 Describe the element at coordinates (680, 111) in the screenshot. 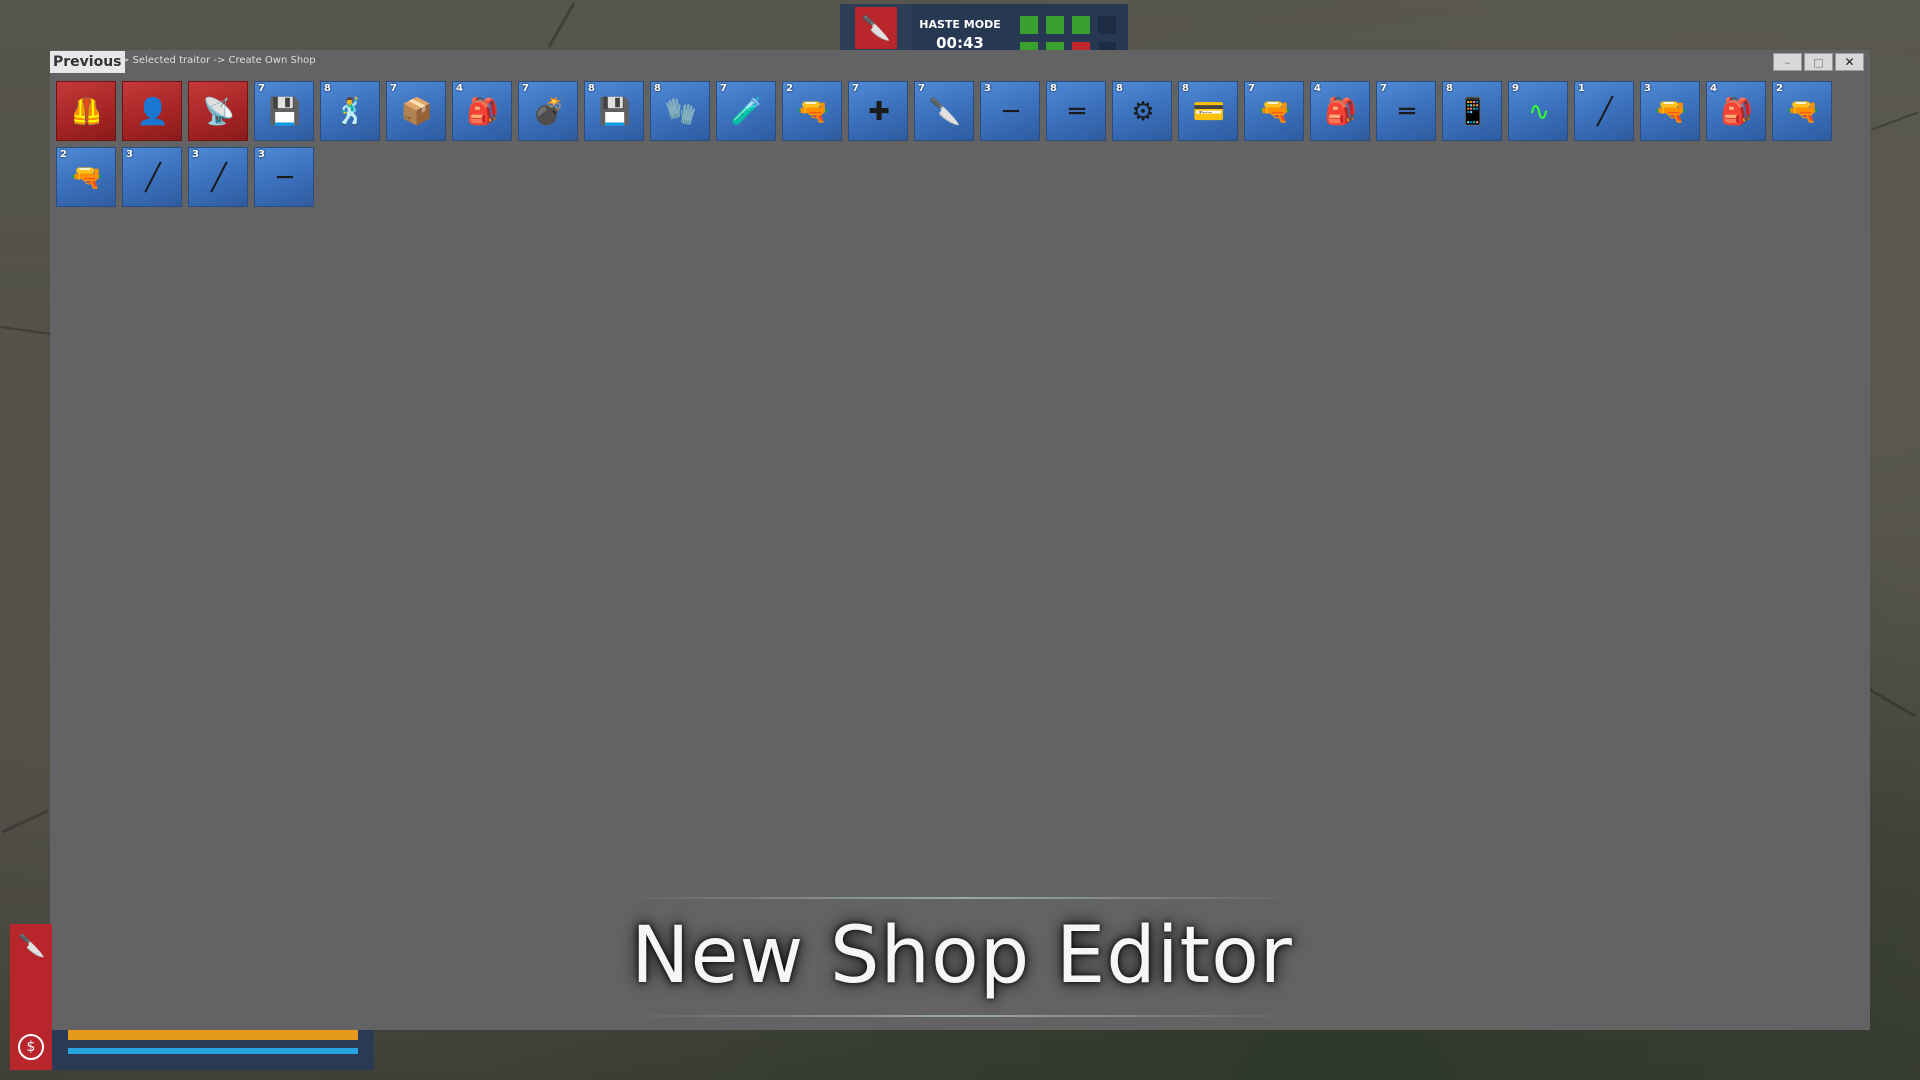

I see `shop-item: 🧤 8` at that location.